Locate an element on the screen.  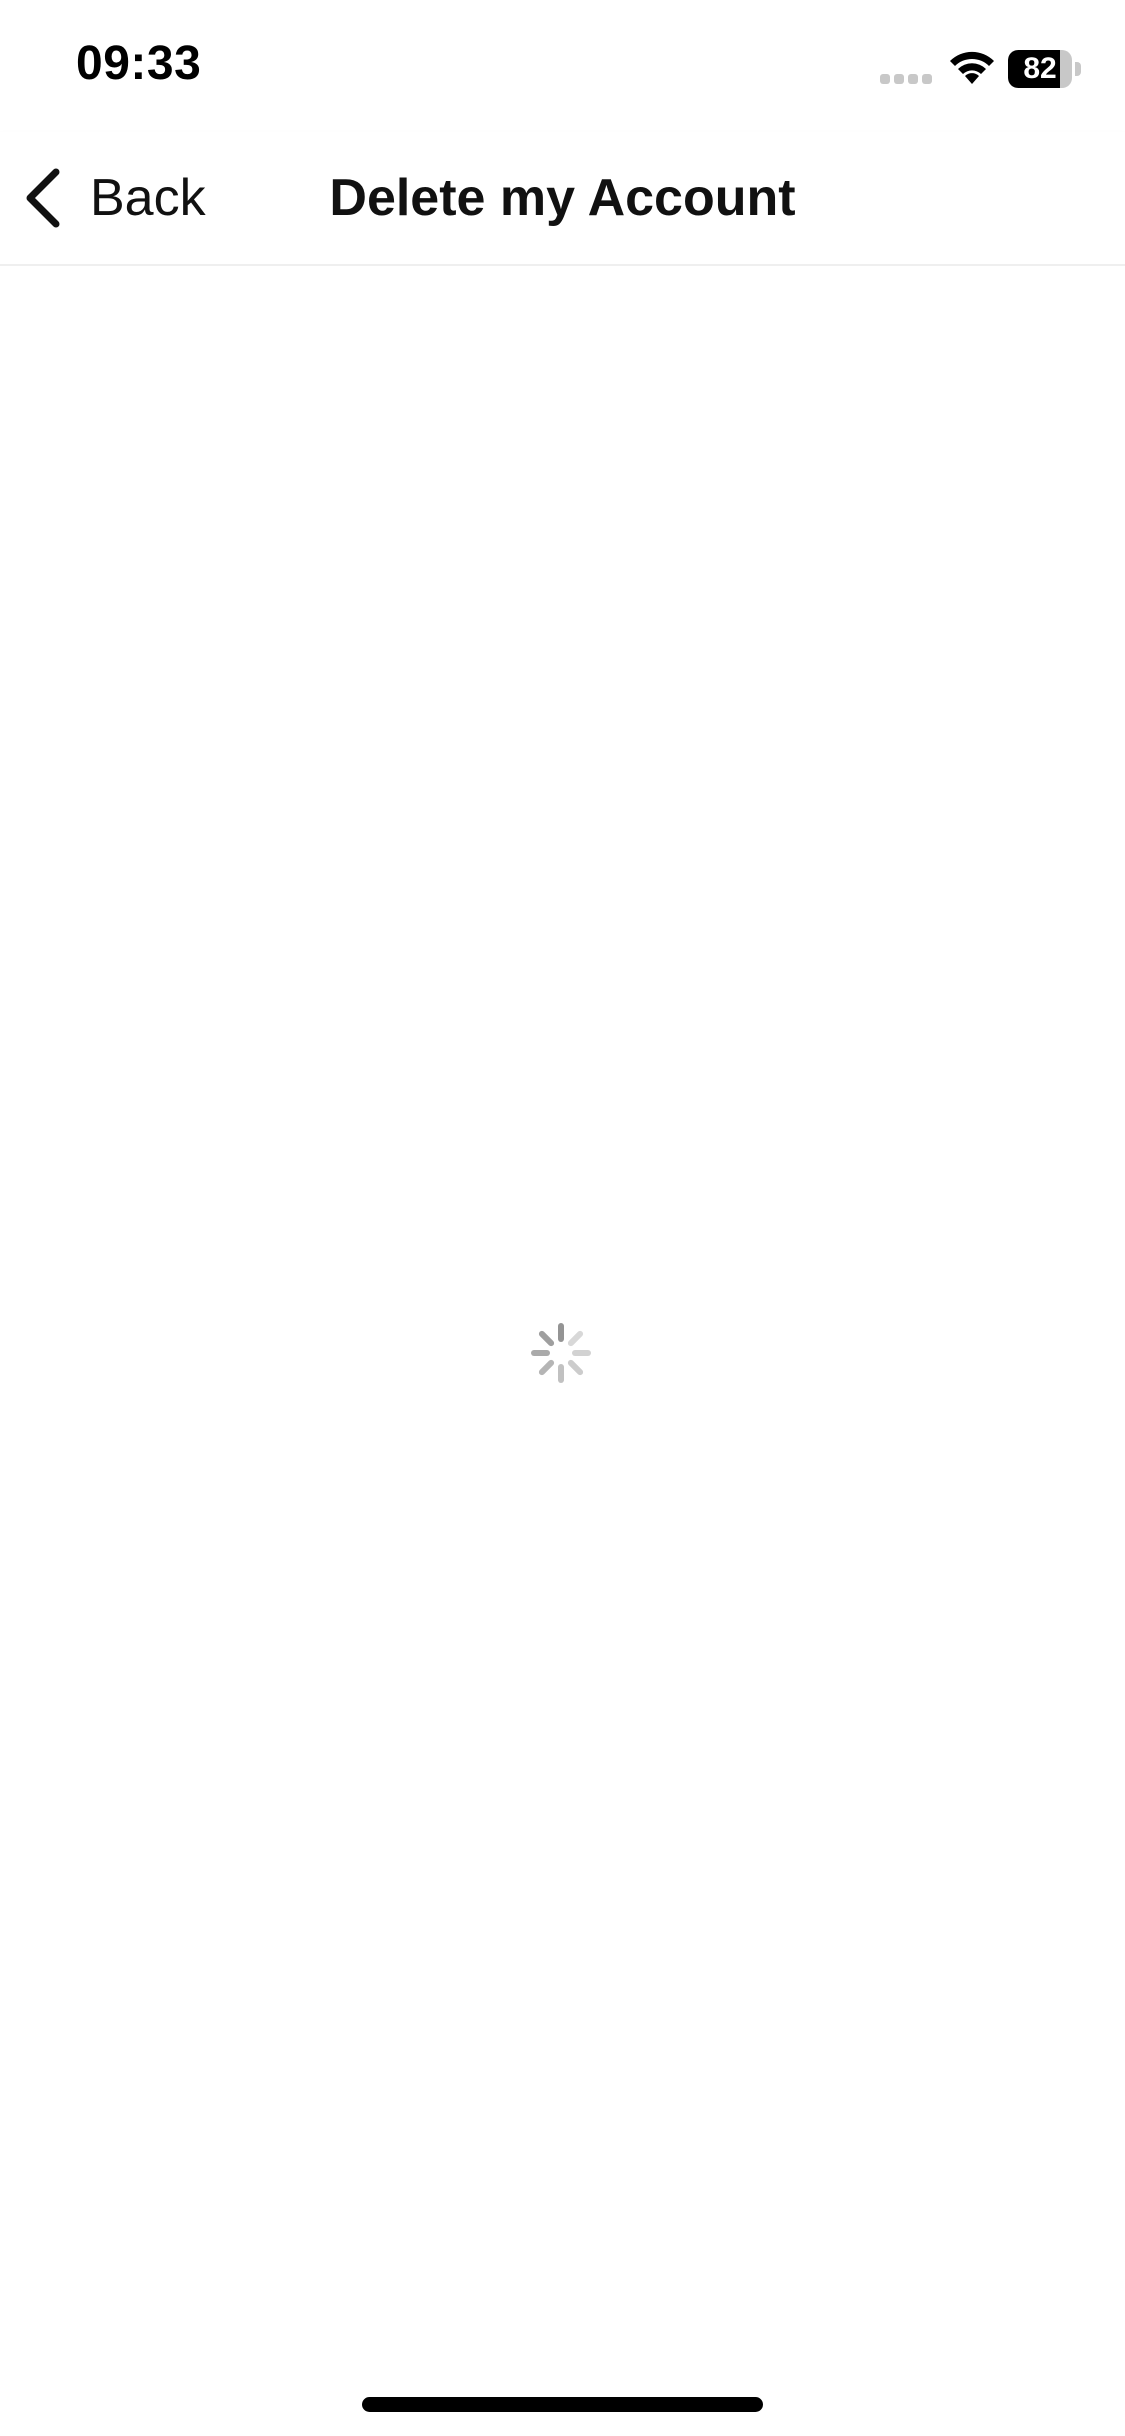
wifi-icon is located at coordinates (972, 67).